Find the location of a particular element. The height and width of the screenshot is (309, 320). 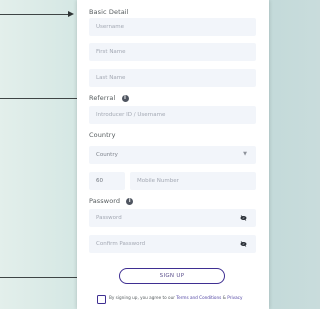

referral-label: Referral is located at coordinates (102, 98).